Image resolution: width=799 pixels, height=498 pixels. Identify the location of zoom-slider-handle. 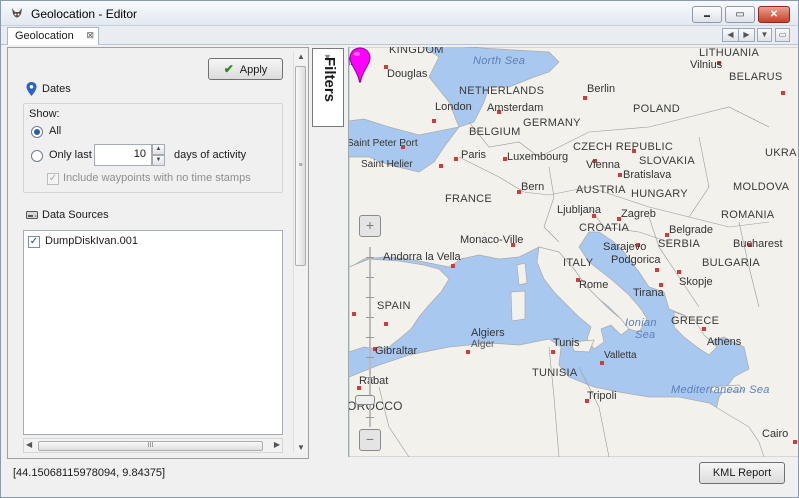
(365, 400).